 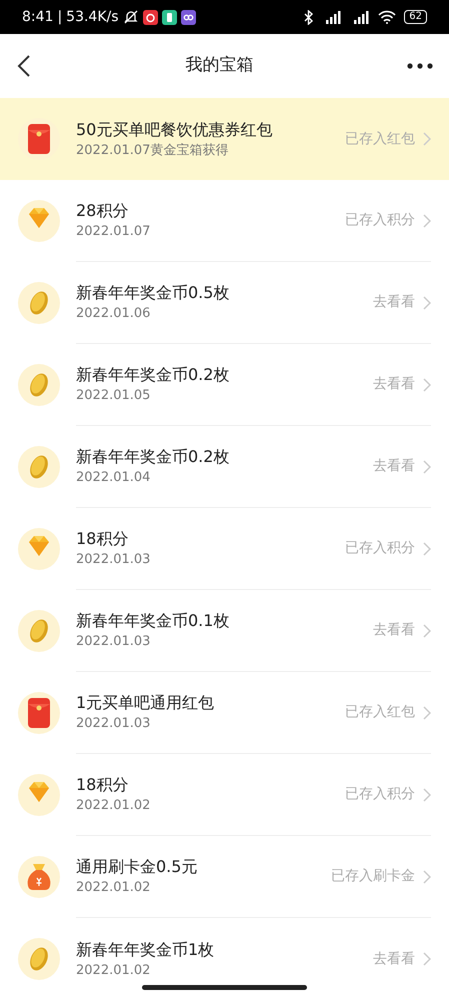 I want to click on list-item: 新春年年奖金币0.5枚 2022.01.06 去看看, so click(x=224, y=303).